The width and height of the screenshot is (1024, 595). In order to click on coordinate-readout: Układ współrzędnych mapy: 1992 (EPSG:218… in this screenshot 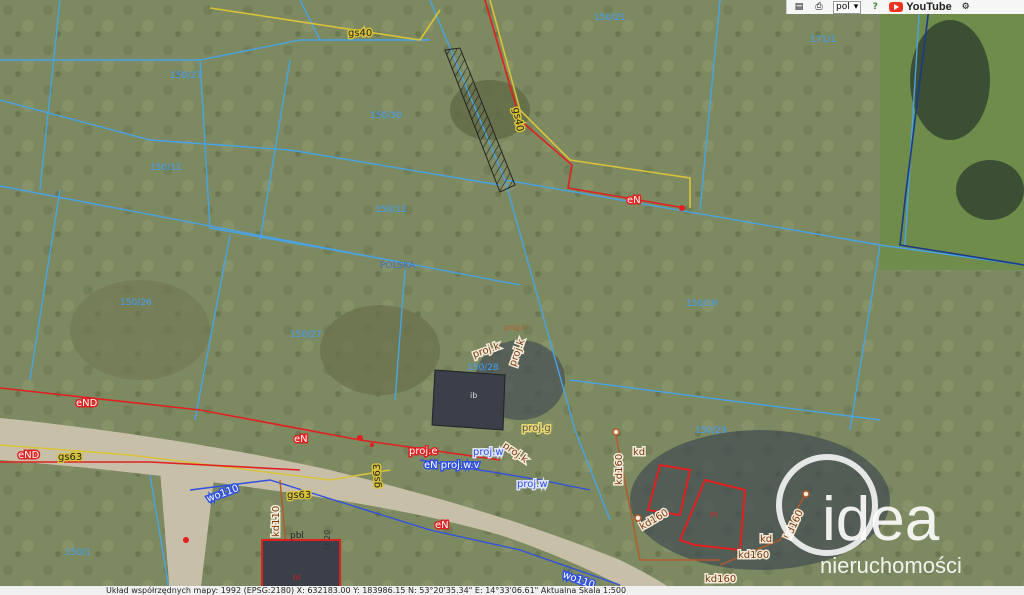, I will do `click(366, 590)`.